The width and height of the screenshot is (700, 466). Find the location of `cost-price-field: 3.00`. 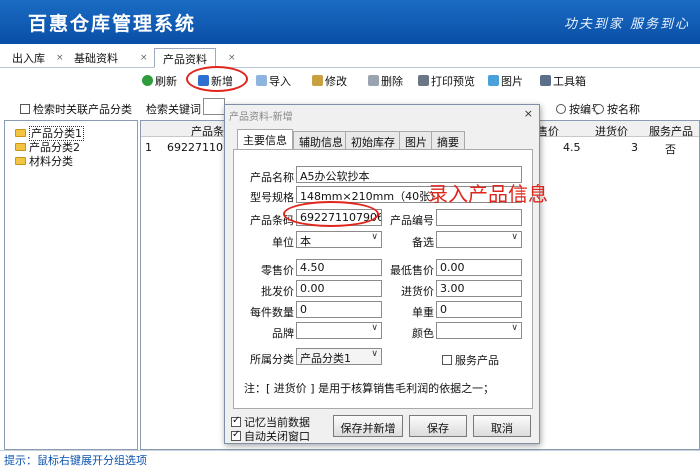

cost-price-field: 3.00 is located at coordinates (479, 288).